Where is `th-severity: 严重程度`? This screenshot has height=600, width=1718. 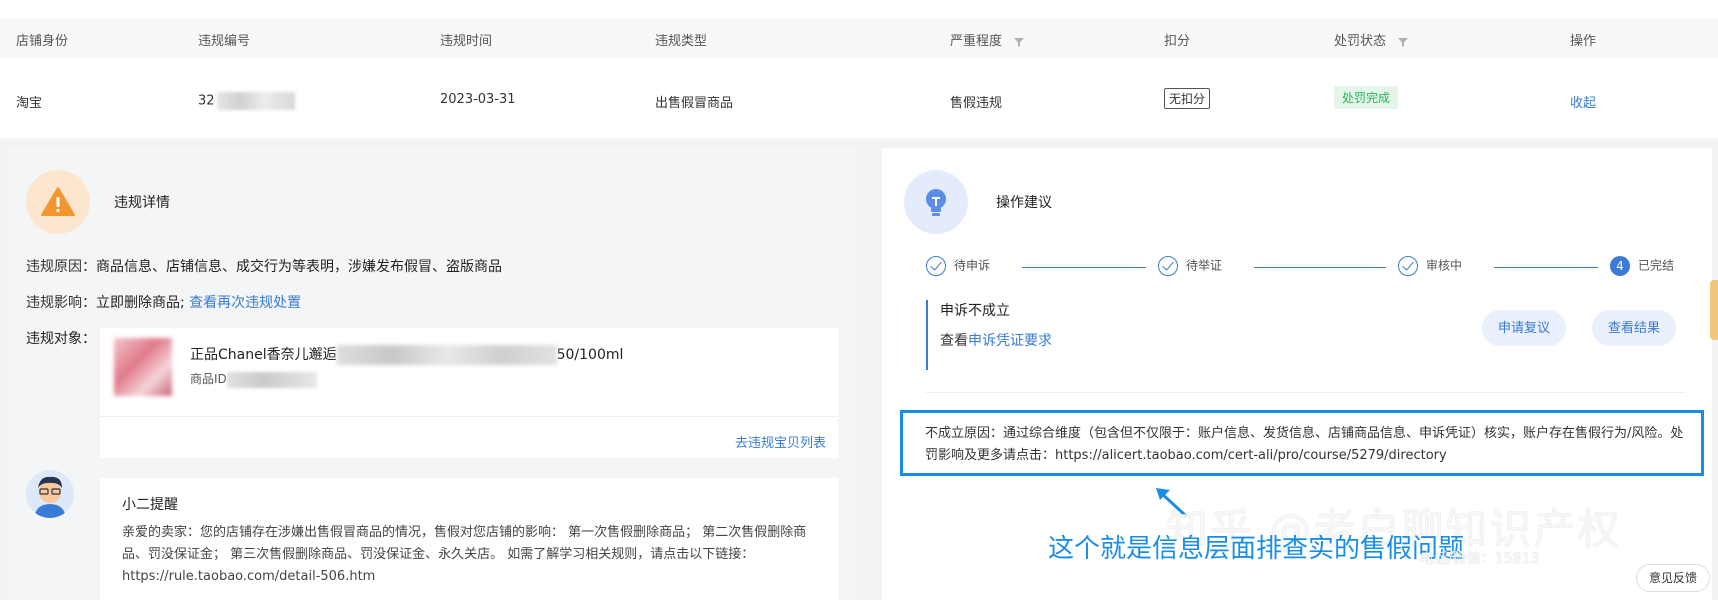 th-severity: 严重程度 is located at coordinates (987, 39).